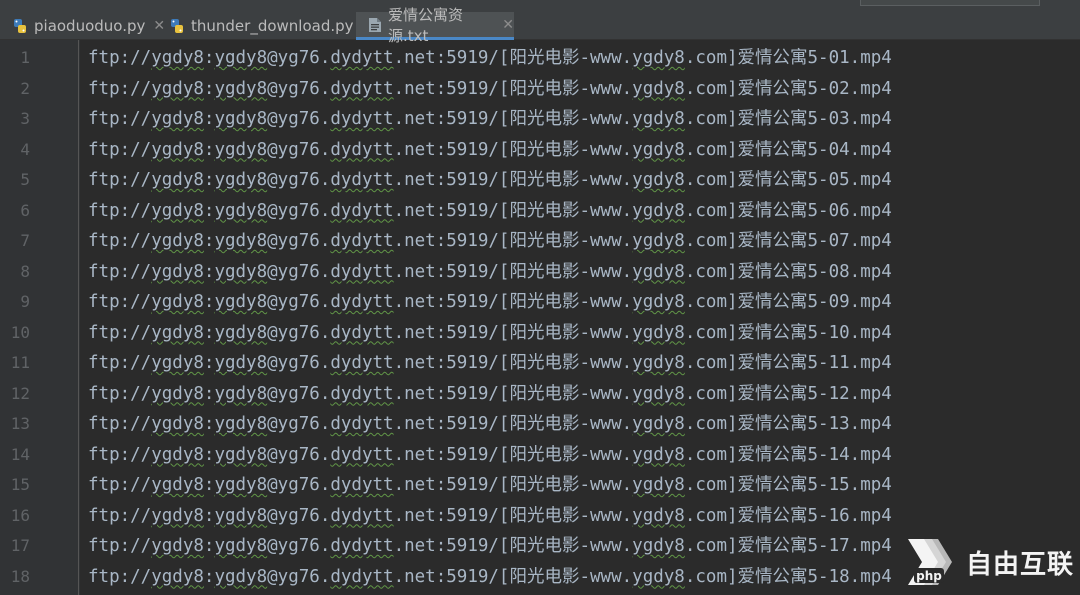 The width and height of the screenshot is (1080, 595). Describe the element at coordinates (177, 26) in the screenshot. I see `python-file-icon` at that location.